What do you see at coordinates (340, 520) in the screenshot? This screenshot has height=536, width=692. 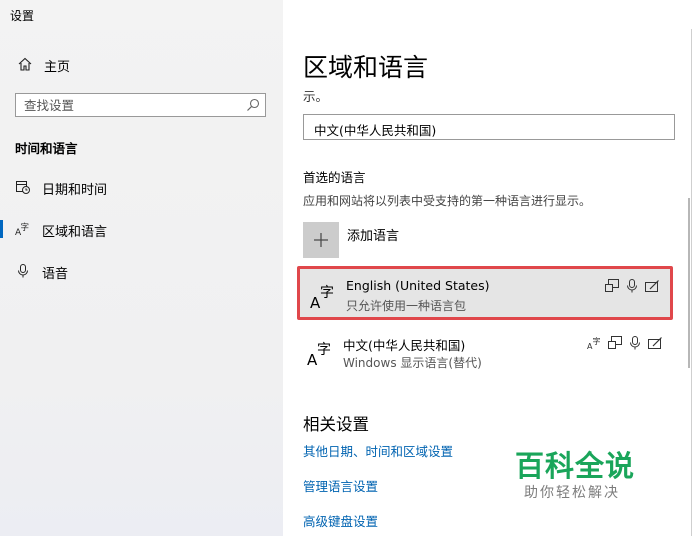 I see `link-advanced-keyboard: 高级键盘设置` at bounding box center [340, 520].